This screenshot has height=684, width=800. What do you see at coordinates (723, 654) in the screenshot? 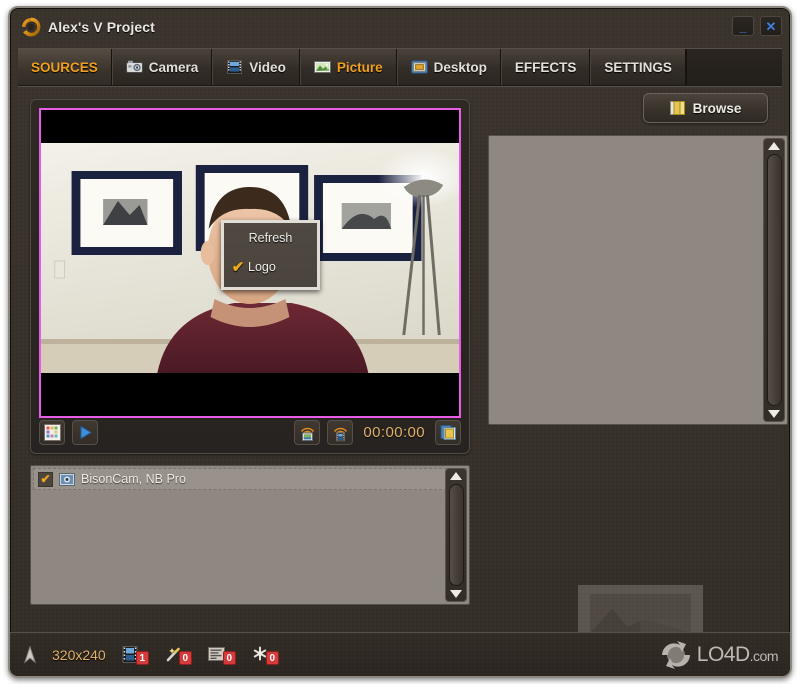
I see `watermark-main: LO4D` at bounding box center [723, 654].